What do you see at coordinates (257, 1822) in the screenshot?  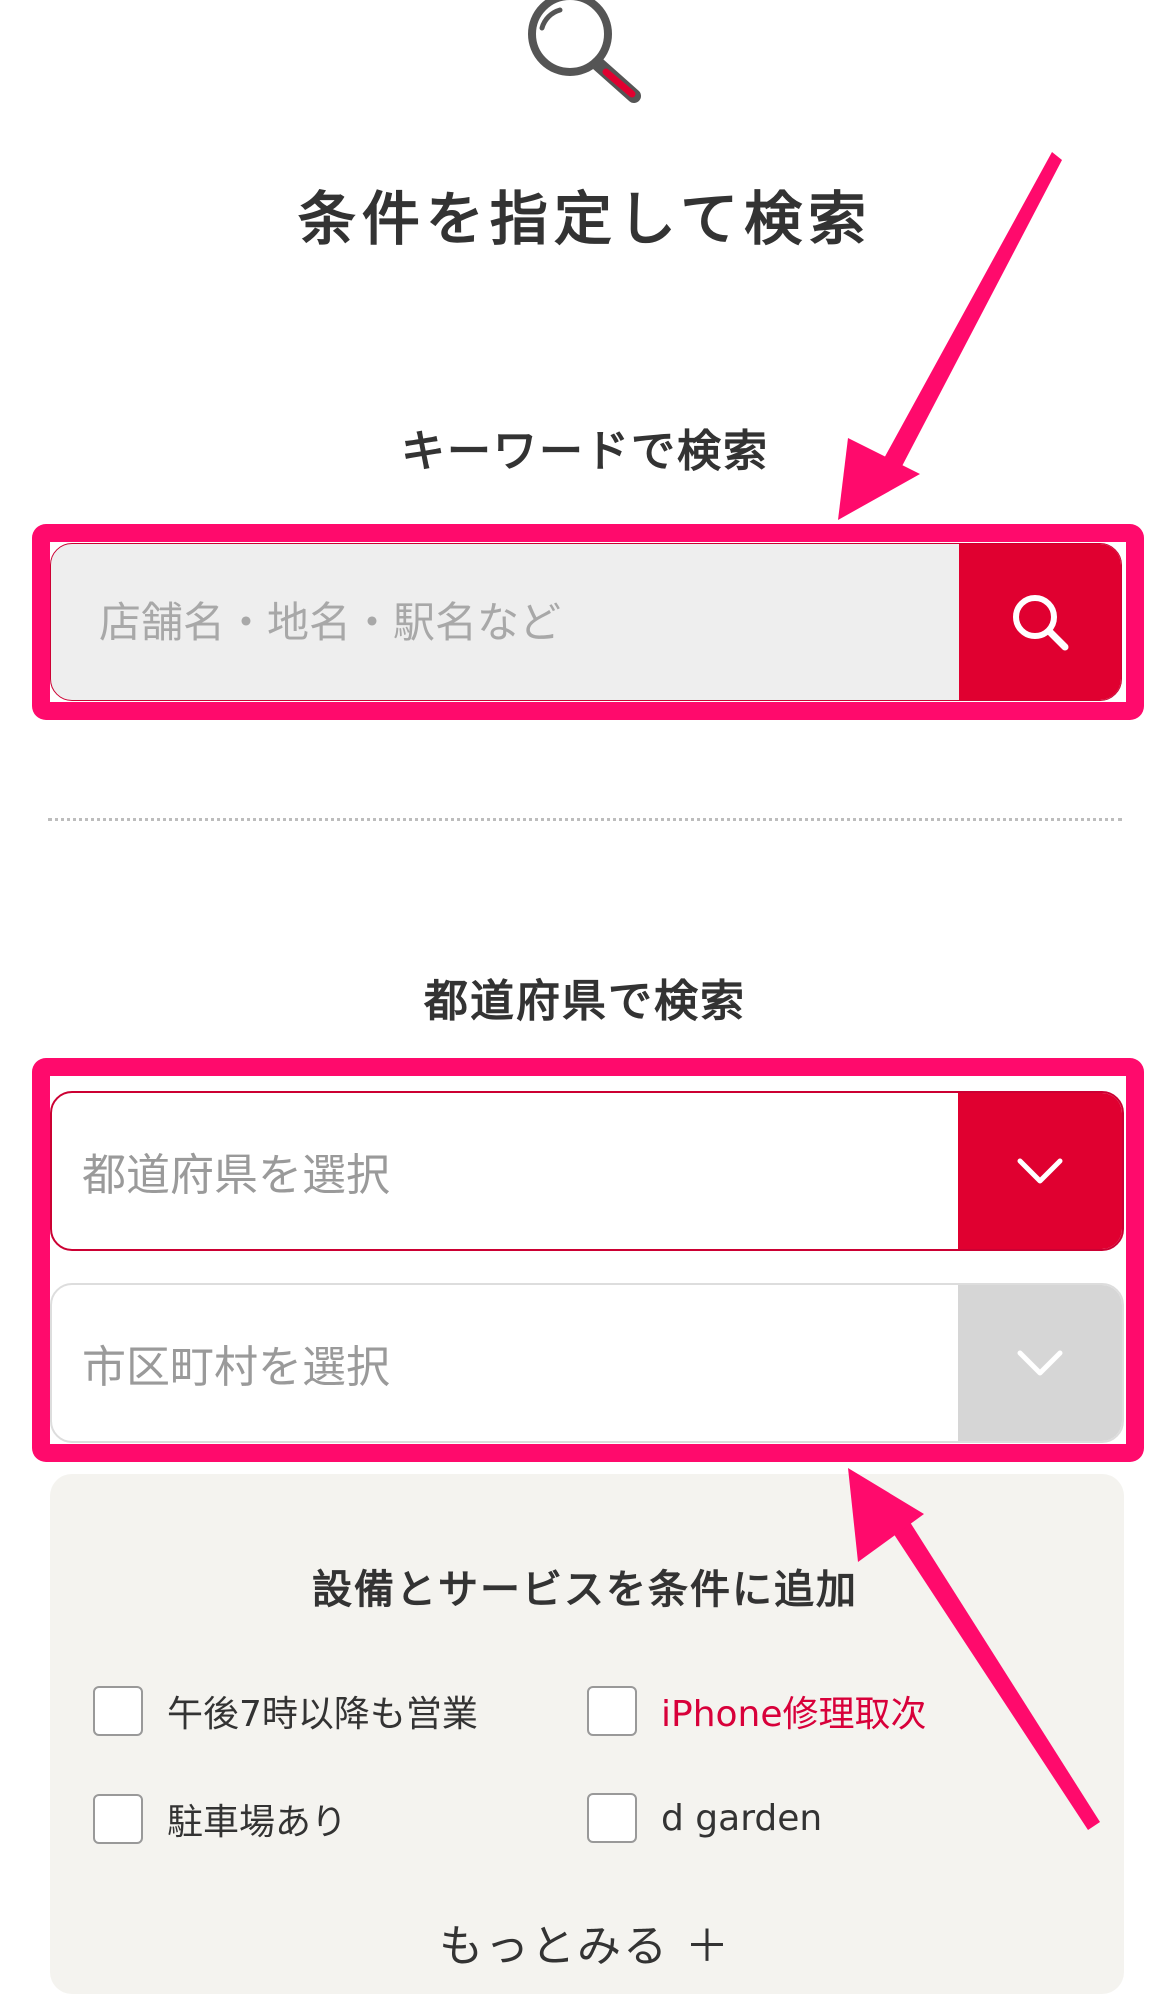 I see `facility-option-label: 駐車場あり` at bounding box center [257, 1822].